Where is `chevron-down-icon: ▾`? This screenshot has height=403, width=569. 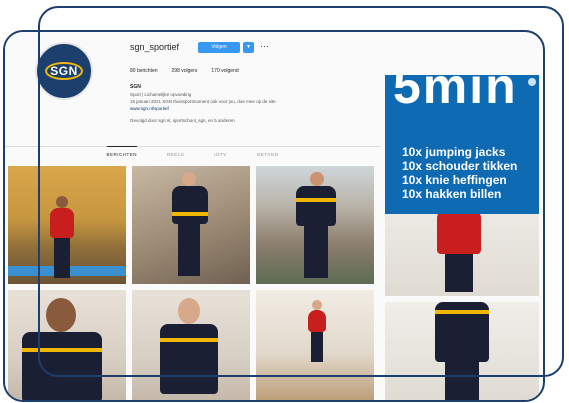
chevron-down-icon: ▾ is located at coordinates (248, 47).